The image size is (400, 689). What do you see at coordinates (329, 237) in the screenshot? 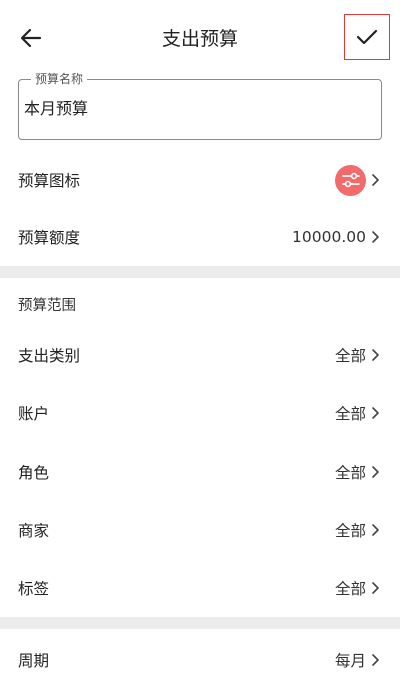
I see `budget-amount-value: 10000.00` at bounding box center [329, 237].